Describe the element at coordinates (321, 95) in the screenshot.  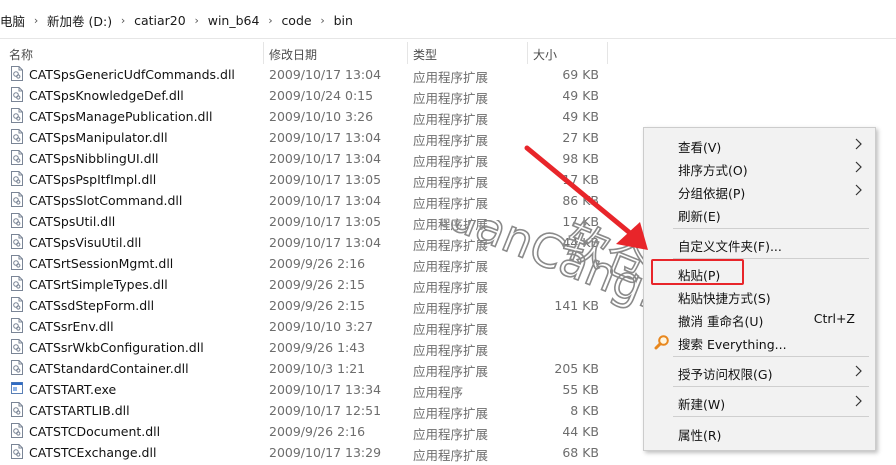
I see `file-date: 2009/10/24 0:15` at that location.